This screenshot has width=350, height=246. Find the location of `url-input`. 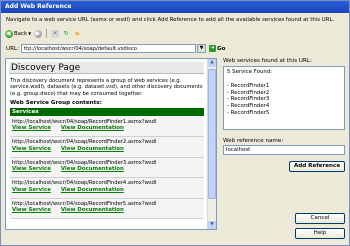

url-input is located at coordinates (108, 48).